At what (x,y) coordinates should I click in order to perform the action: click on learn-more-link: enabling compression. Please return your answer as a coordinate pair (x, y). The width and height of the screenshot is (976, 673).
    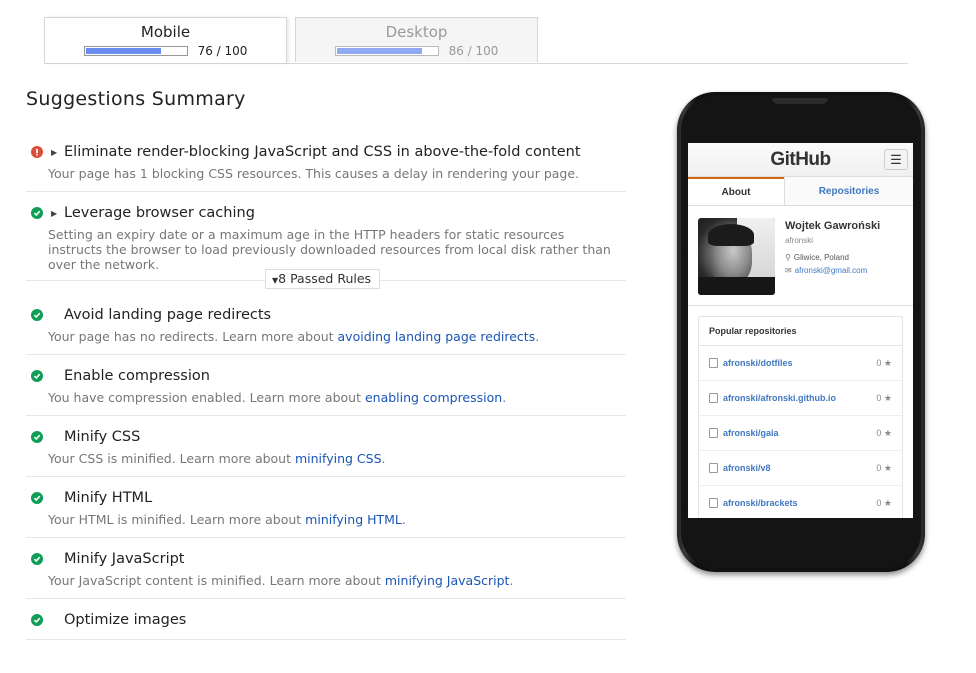
    Looking at the image, I should click on (433, 397).